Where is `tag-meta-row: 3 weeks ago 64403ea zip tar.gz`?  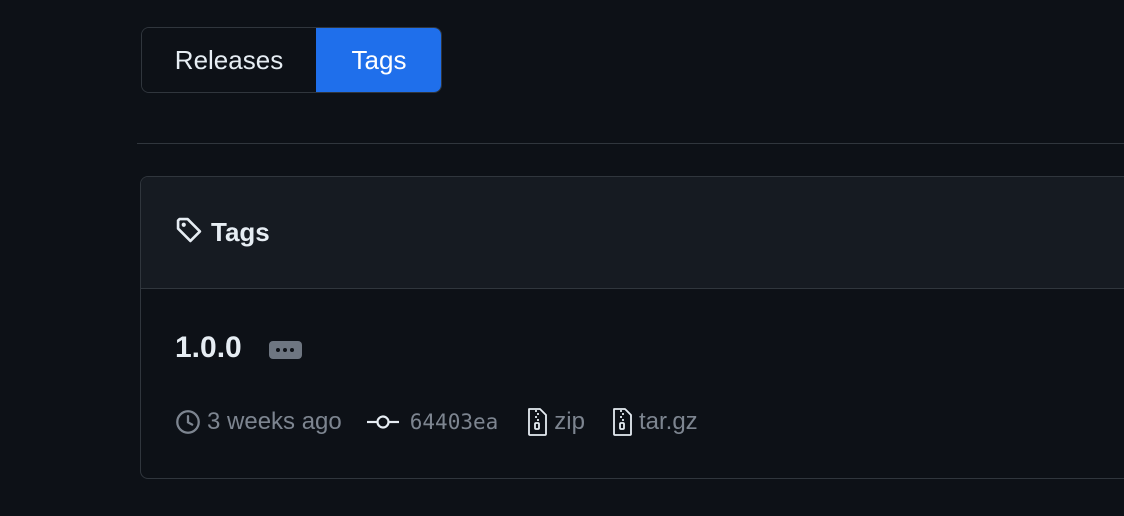
tag-meta-row: 3 weeks ago 64403ea zip tar.gz is located at coordinates (436, 422).